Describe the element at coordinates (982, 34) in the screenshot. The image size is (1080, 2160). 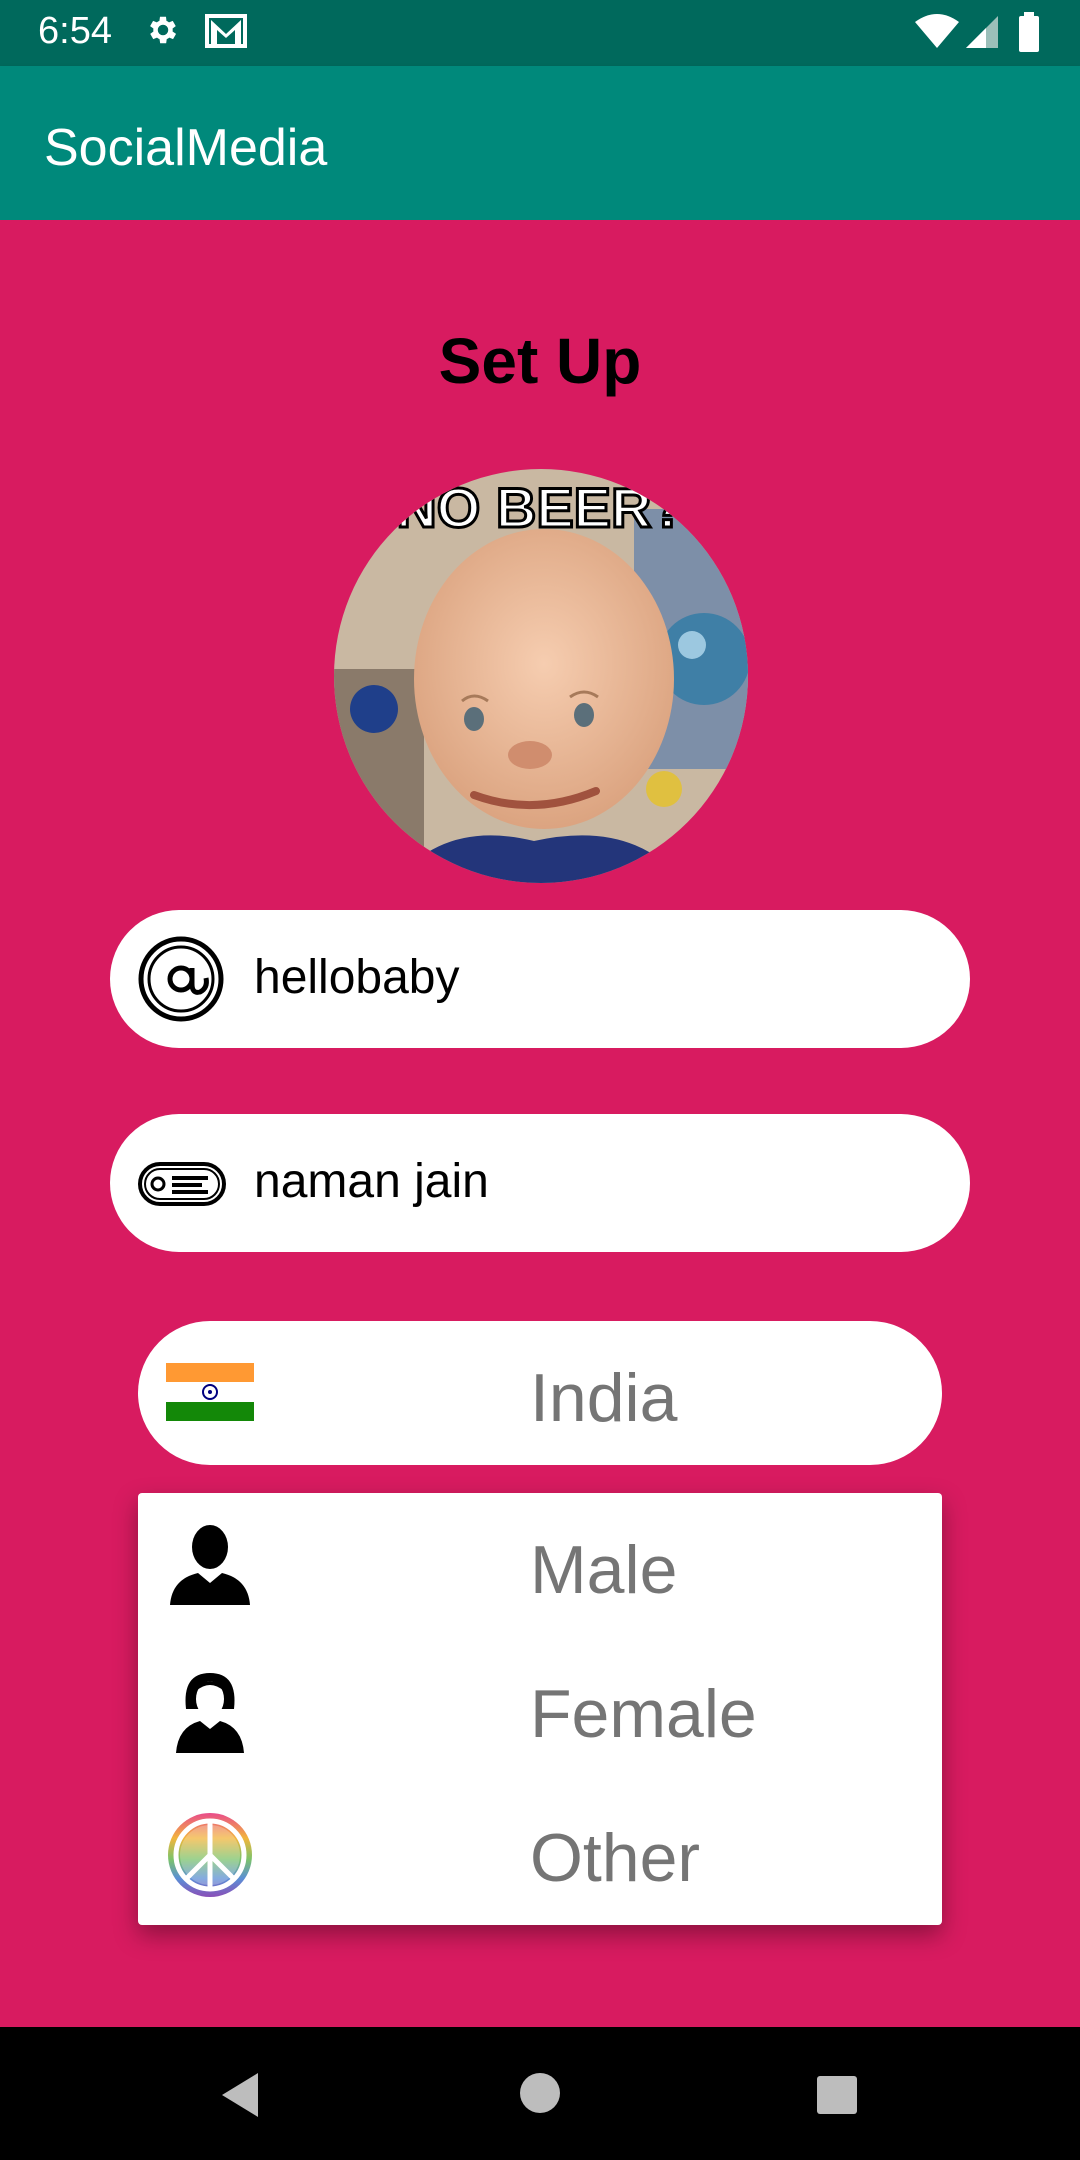
I see `signal-icon` at that location.